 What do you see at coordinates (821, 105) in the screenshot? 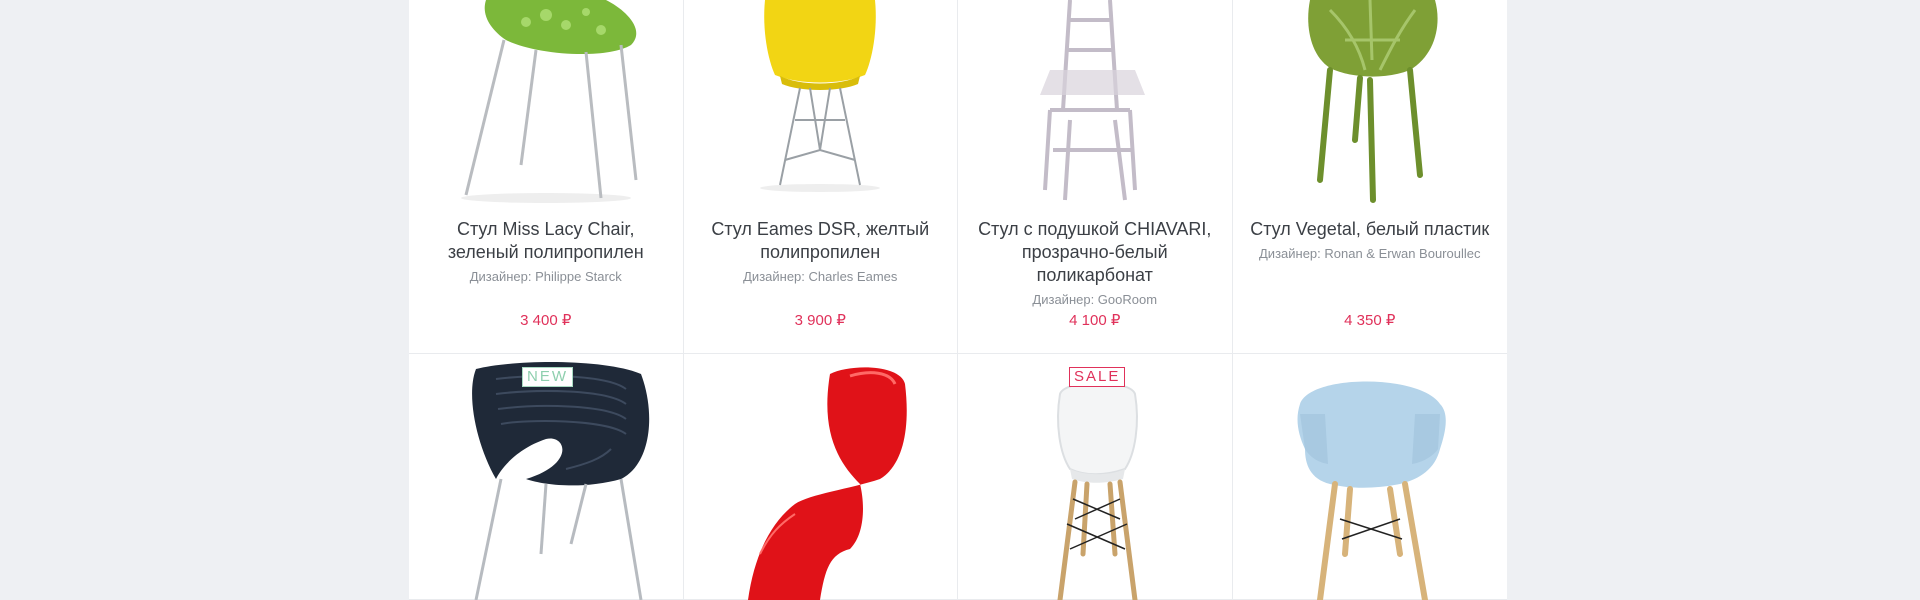
I see `yellow-eames-chair-image` at bounding box center [821, 105].